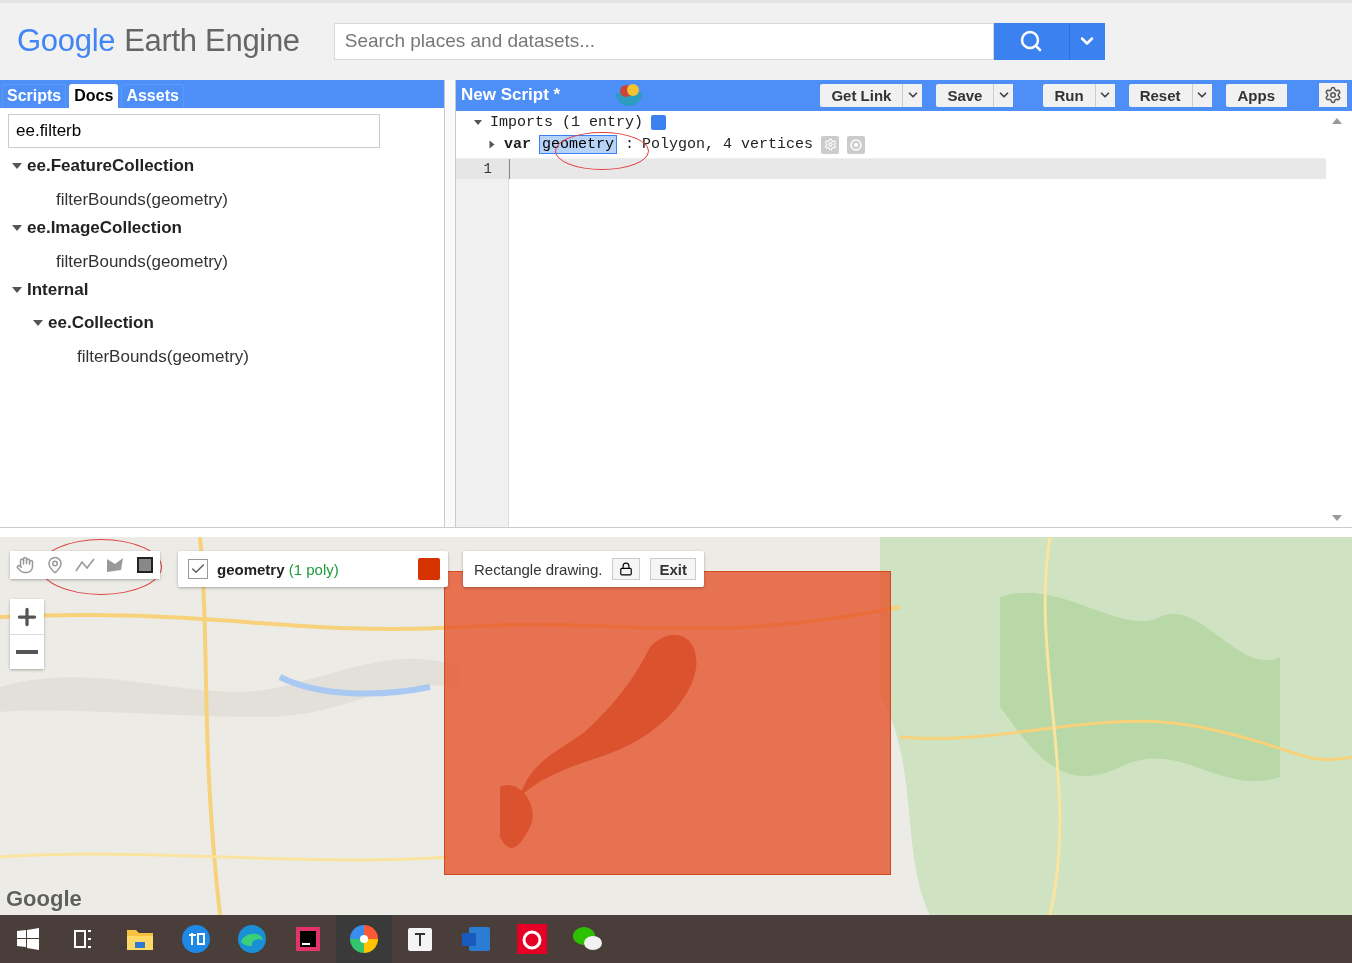 The width and height of the screenshot is (1352, 963). I want to click on var-keyword: var, so click(517, 145).